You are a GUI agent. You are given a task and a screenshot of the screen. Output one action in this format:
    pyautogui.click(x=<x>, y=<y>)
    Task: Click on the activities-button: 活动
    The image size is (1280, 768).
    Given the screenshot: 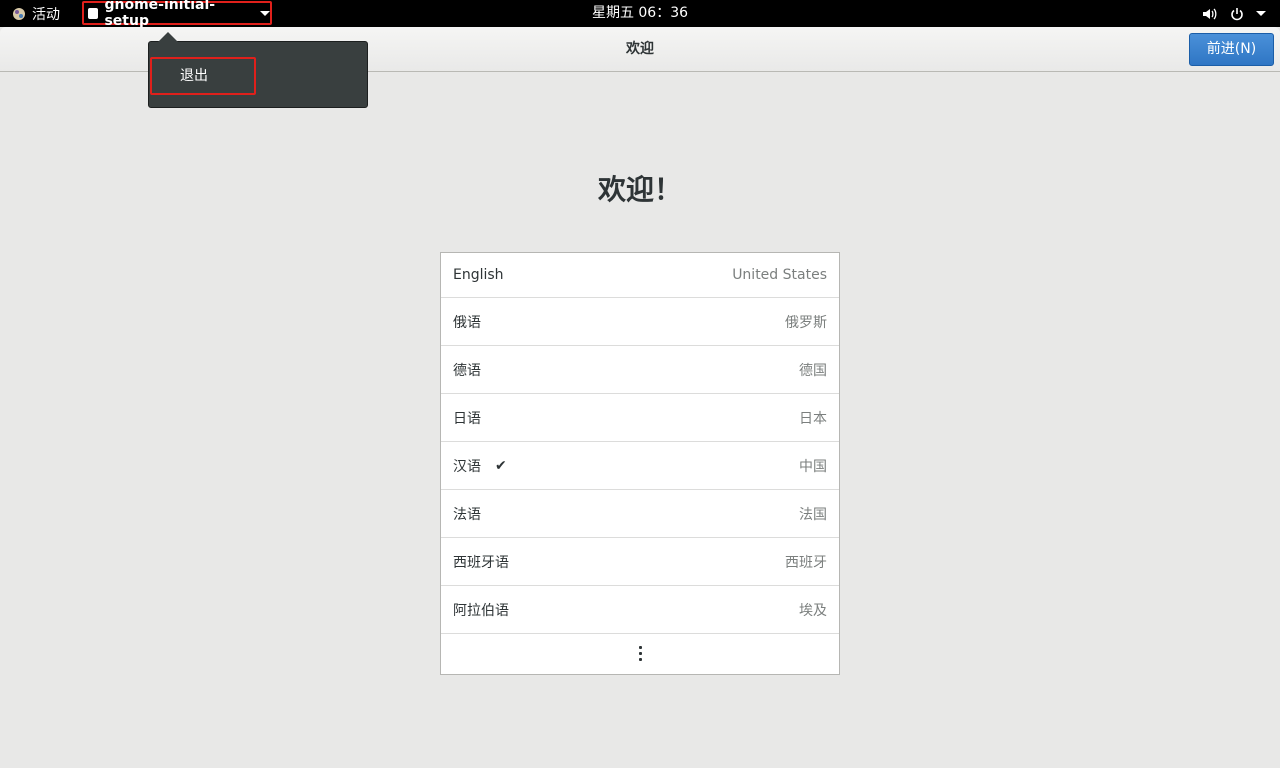 What is the action you would take?
    pyautogui.click(x=36, y=13)
    